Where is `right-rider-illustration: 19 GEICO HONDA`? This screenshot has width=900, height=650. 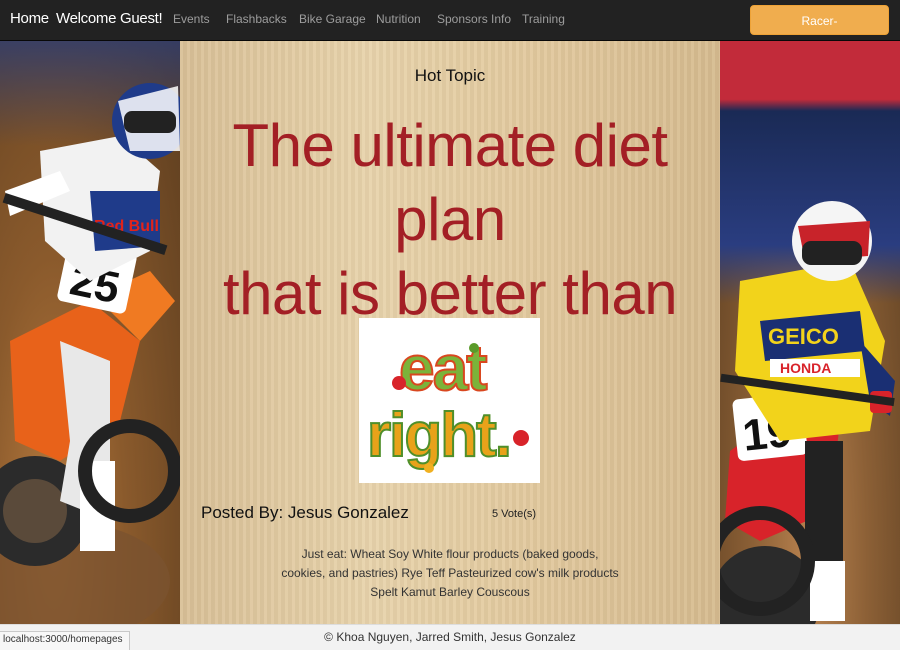 right-rider-illustration: 19 GEICO HONDA is located at coordinates (807, 412).